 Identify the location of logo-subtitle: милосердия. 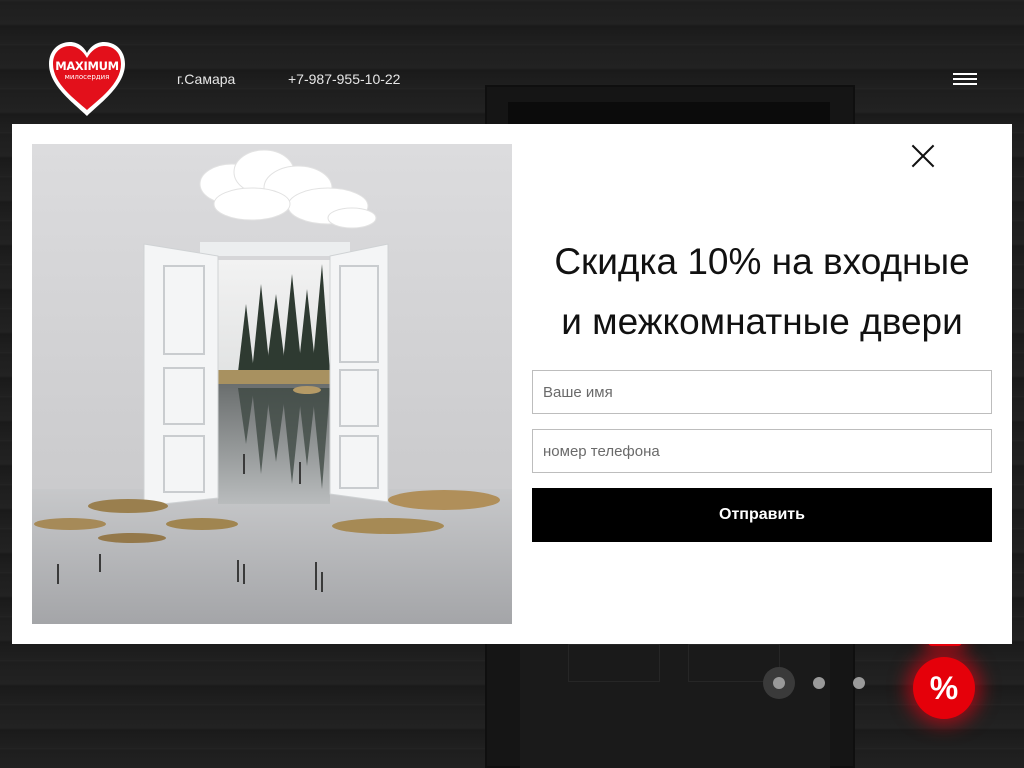
(87, 77).